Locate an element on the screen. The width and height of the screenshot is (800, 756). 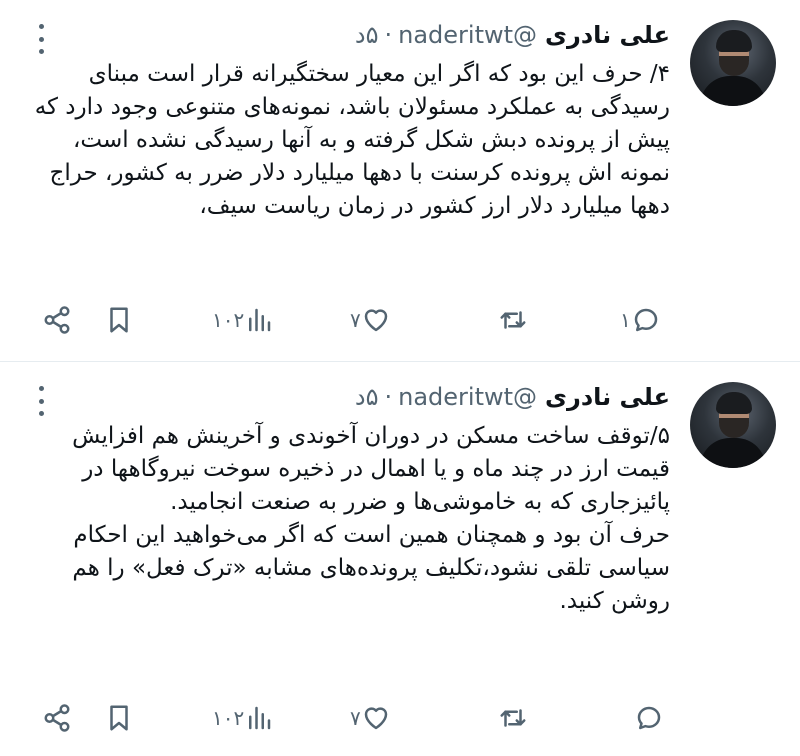
reply-button is located at coordinates (647, 718).